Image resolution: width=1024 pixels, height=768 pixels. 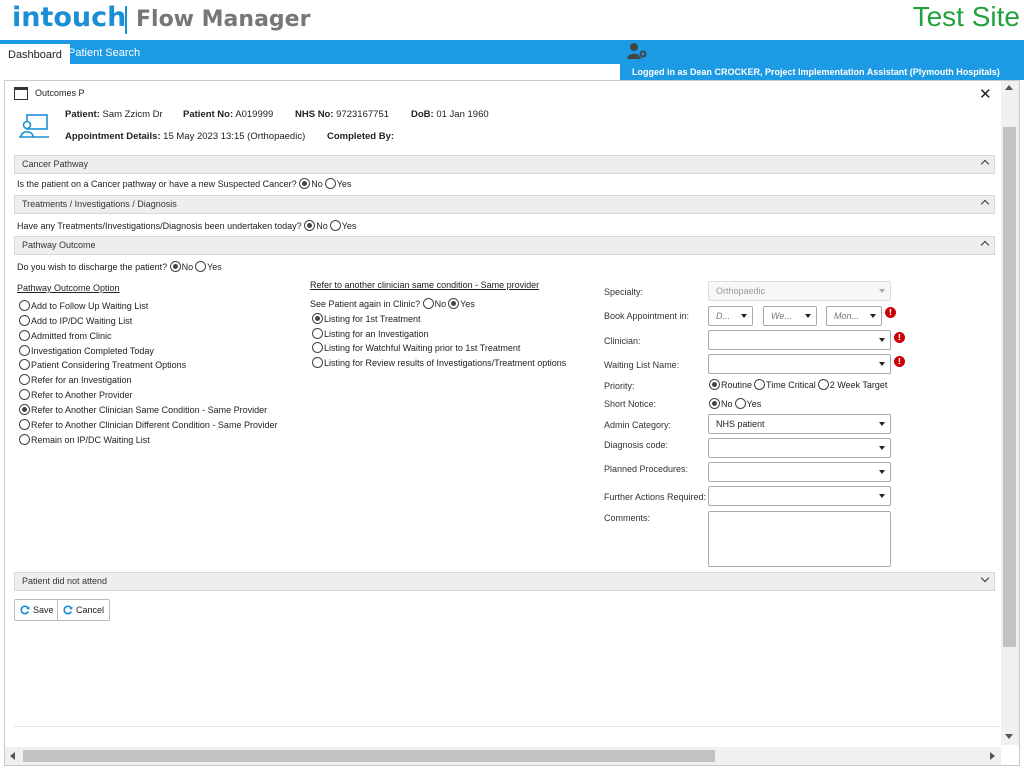 I want to click on cancer-yes-radio, so click(x=330, y=183).